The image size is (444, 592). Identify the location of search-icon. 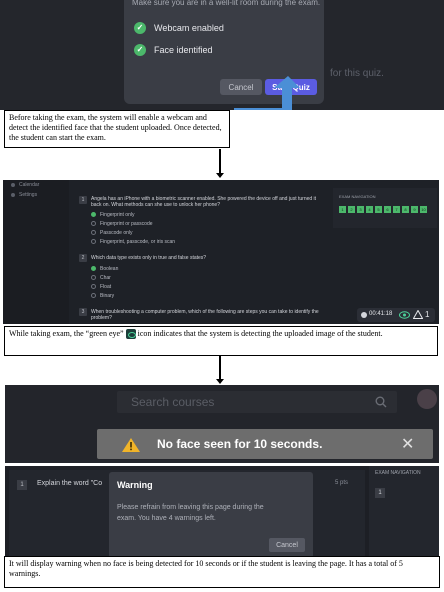
(381, 402).